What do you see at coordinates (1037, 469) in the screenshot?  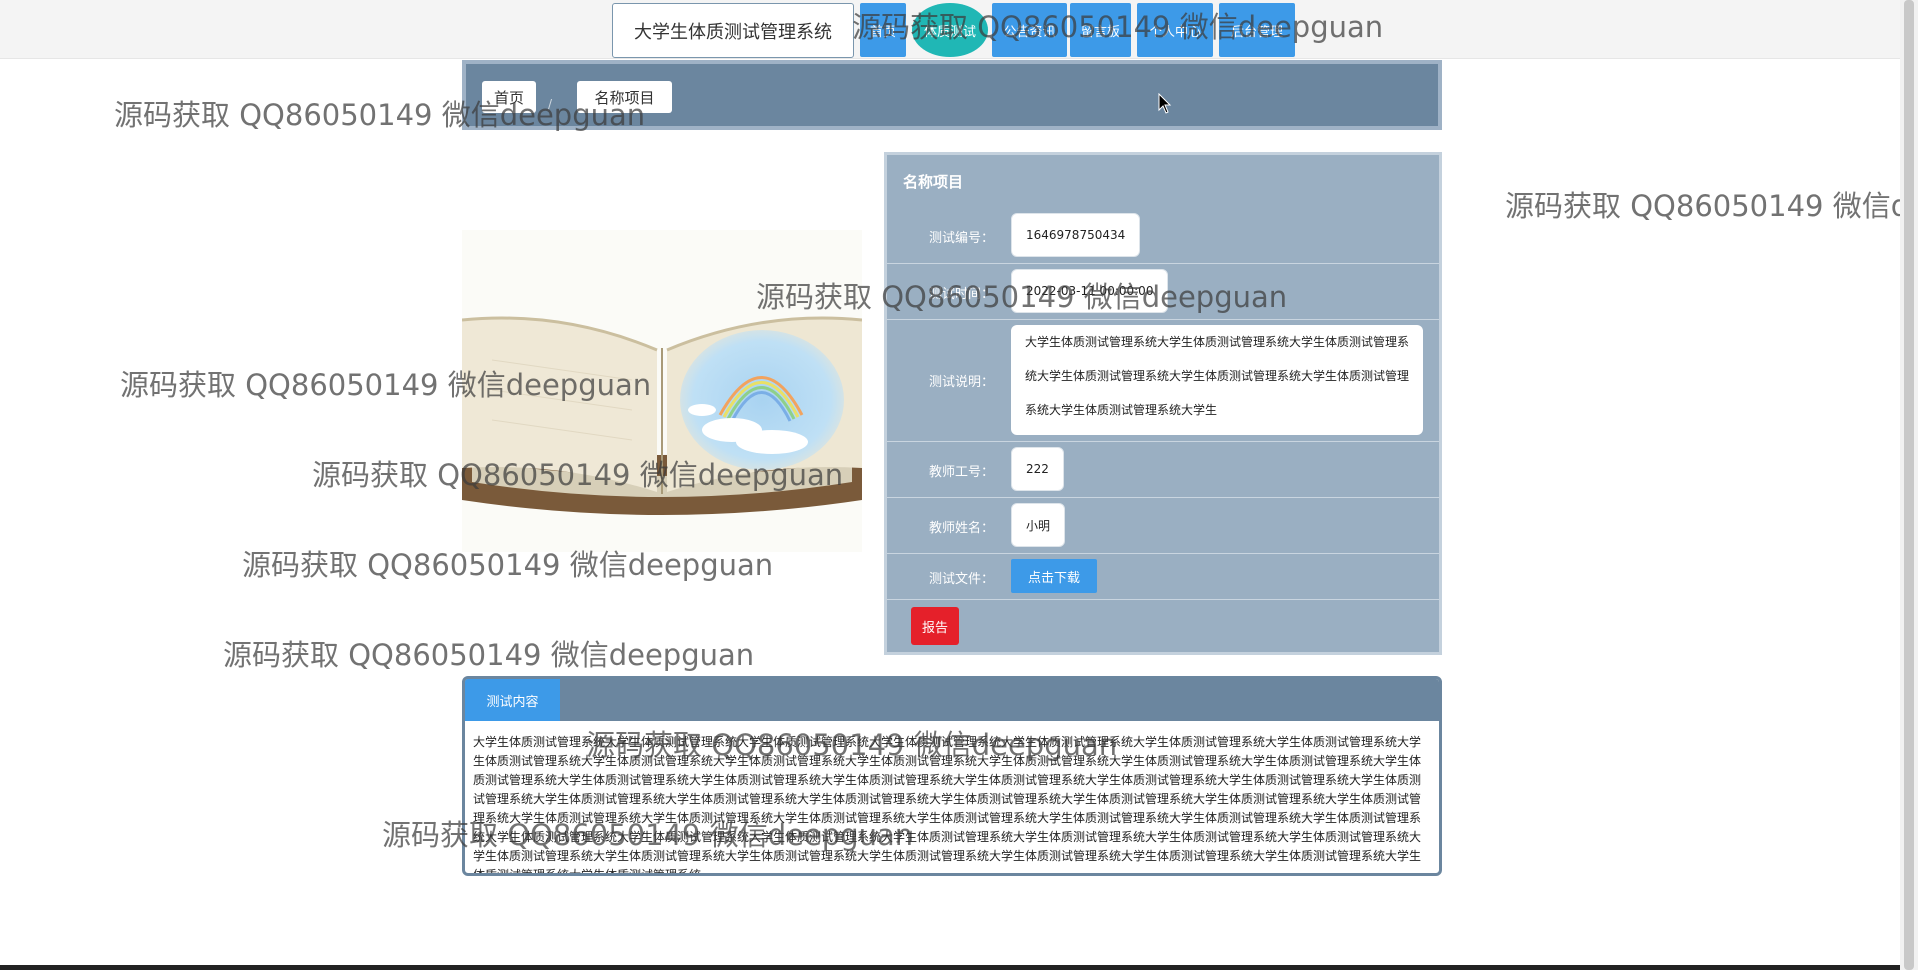 I see `field-teacher-no-value: 222` at bounding box center [1037, 469].